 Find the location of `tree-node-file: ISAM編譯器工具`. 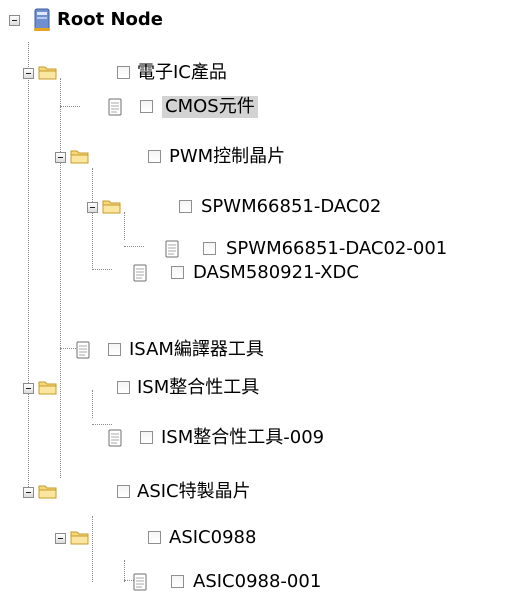

tree-node-file: ISAM編譯器工具 is located at coordinates (180, 350).